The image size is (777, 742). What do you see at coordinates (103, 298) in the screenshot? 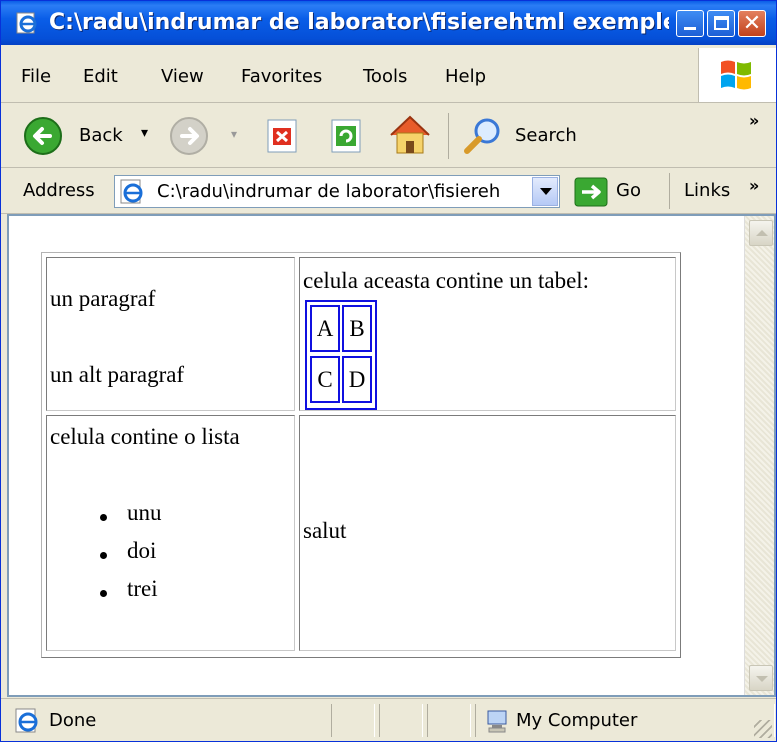
I see `paragraph-1: un paragraf` at bounding box center [103, 298].